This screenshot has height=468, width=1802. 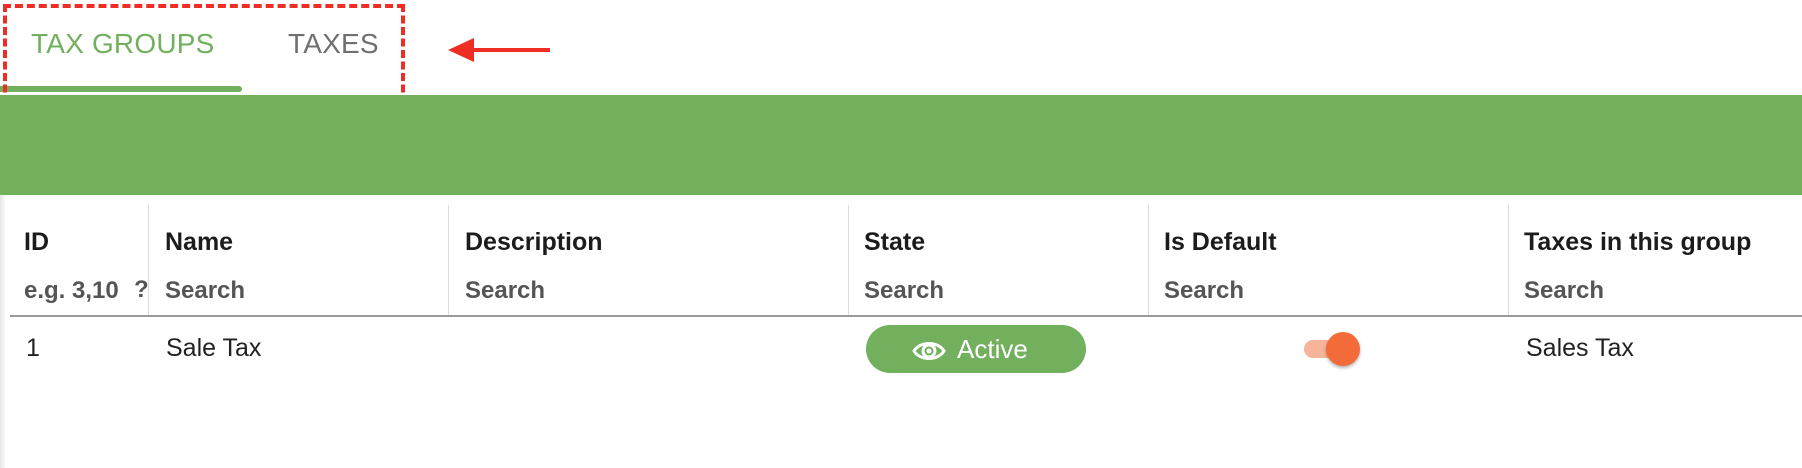 What do you see at coordinates (1343, 349) in the screenshot?
I see `toggle-knob` at bounding box center [1343, 349].